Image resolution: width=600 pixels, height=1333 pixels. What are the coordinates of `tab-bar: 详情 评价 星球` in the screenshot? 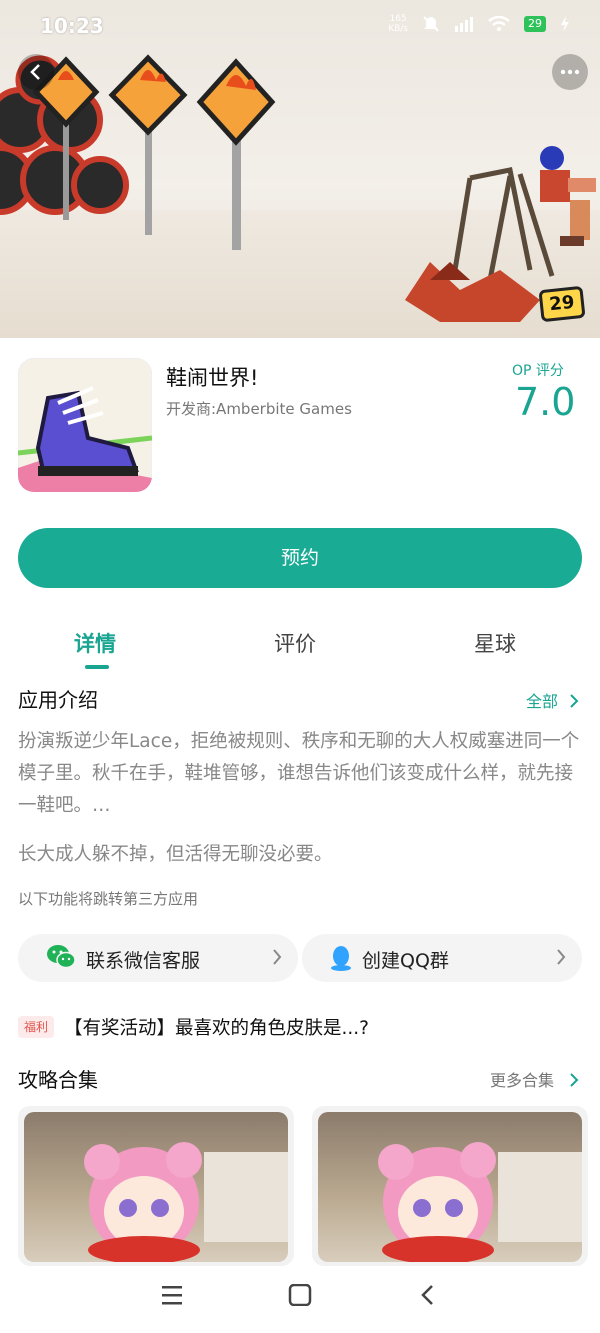 It's located at (300, 646).